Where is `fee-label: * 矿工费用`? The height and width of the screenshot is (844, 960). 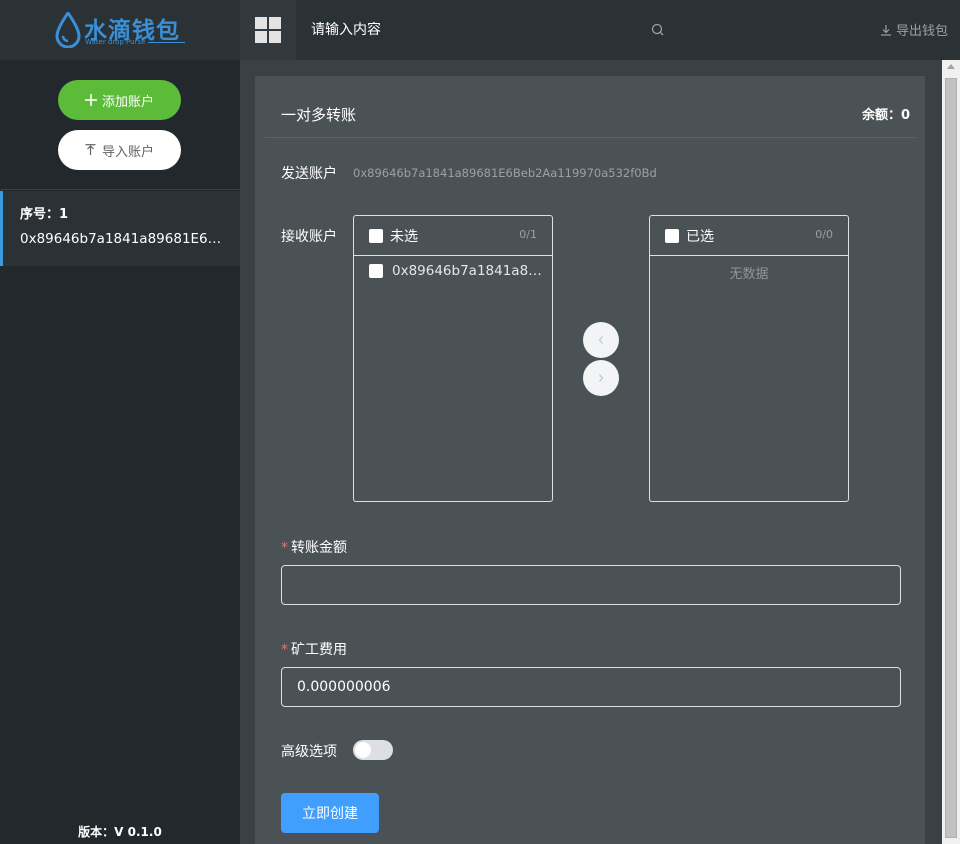
fee-label: * 矿工费用 is located at coordinates (314, 649).